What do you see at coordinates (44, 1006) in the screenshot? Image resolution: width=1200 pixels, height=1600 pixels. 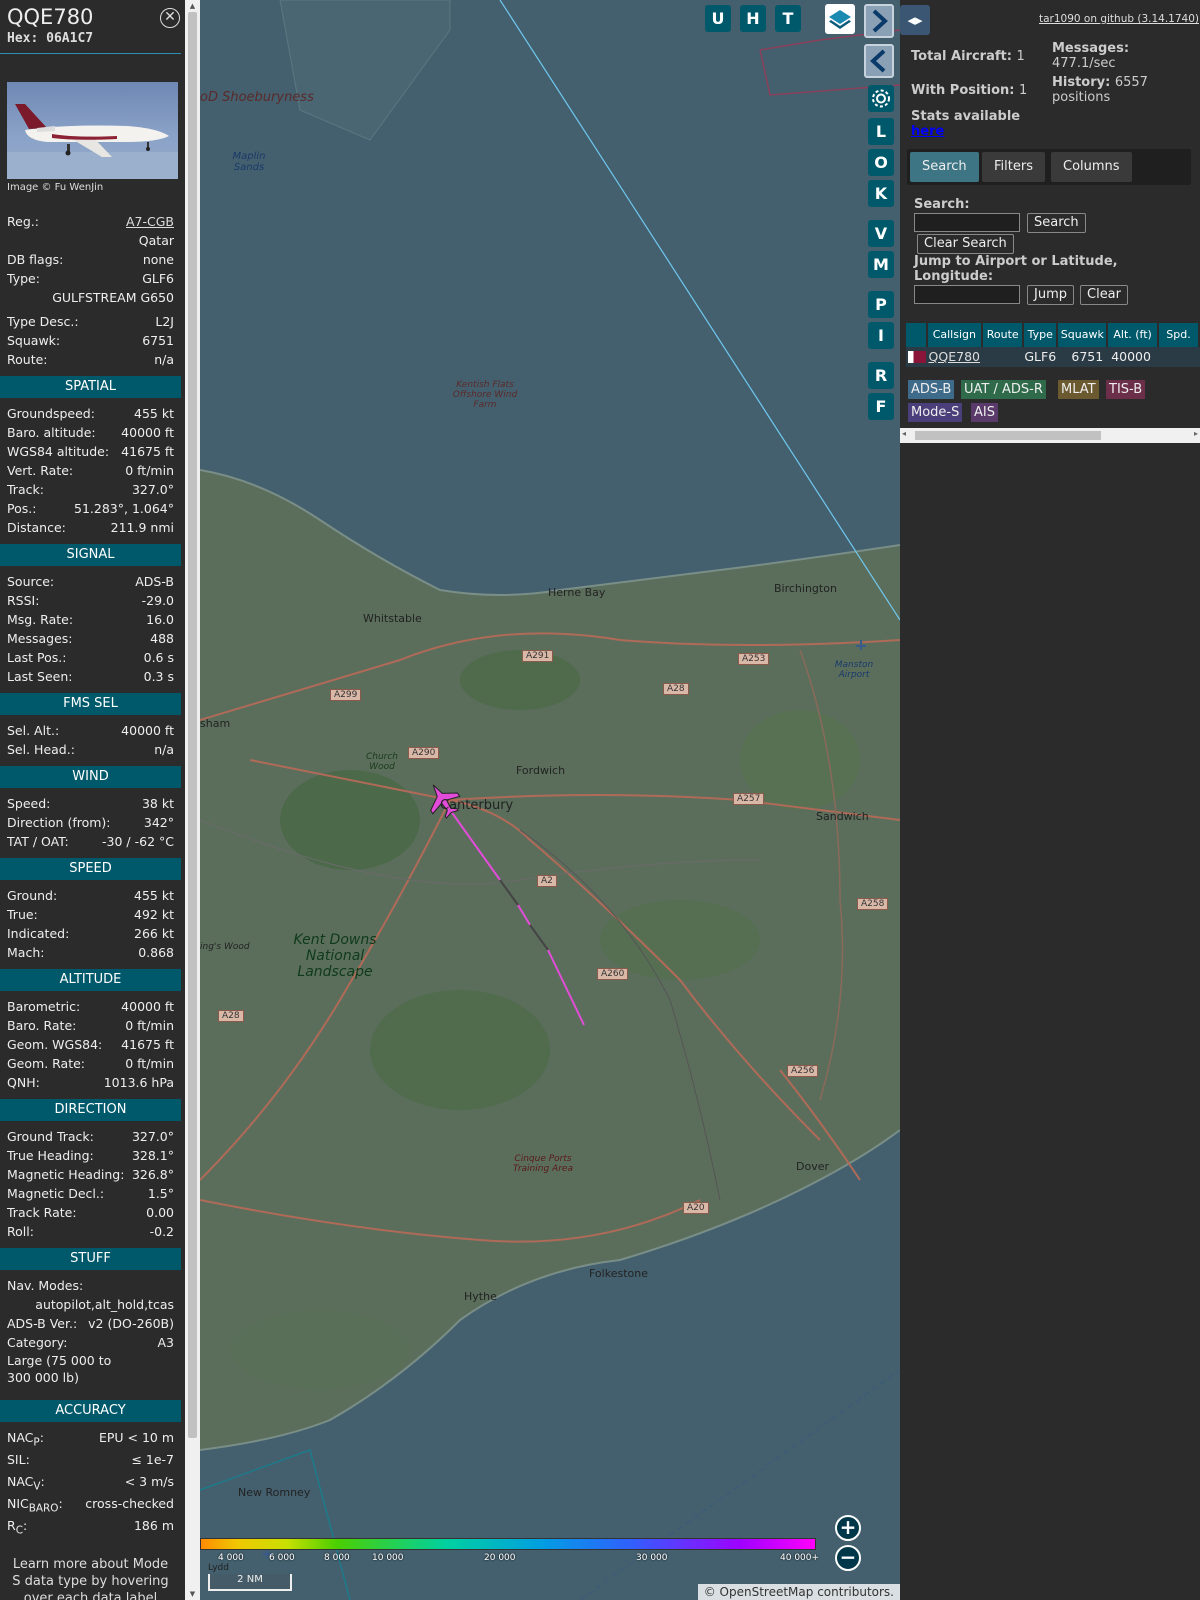 I see `detail-label: Barometric:` at bounding box center [44, 1006].